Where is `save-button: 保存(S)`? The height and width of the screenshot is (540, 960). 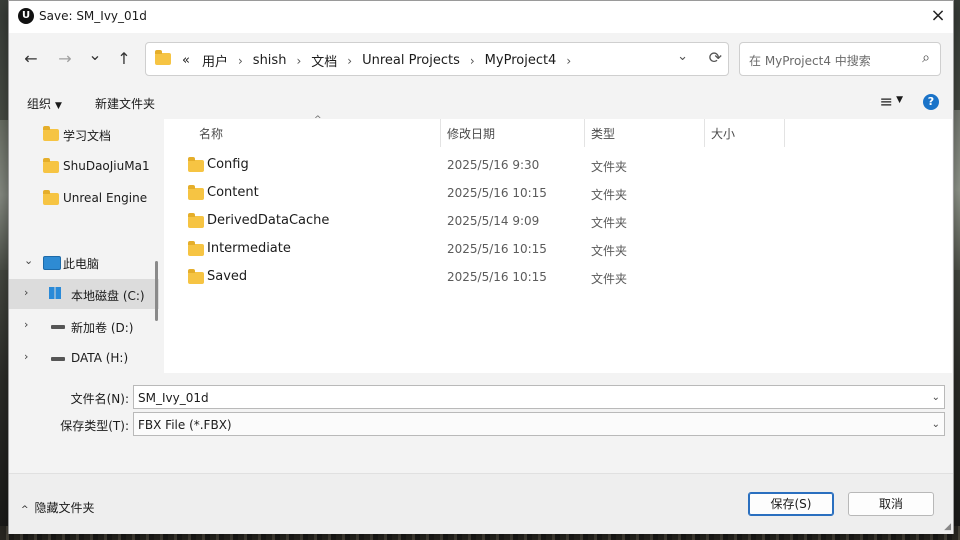 save-button: 保存(S) is located at coordinates (791, 504).